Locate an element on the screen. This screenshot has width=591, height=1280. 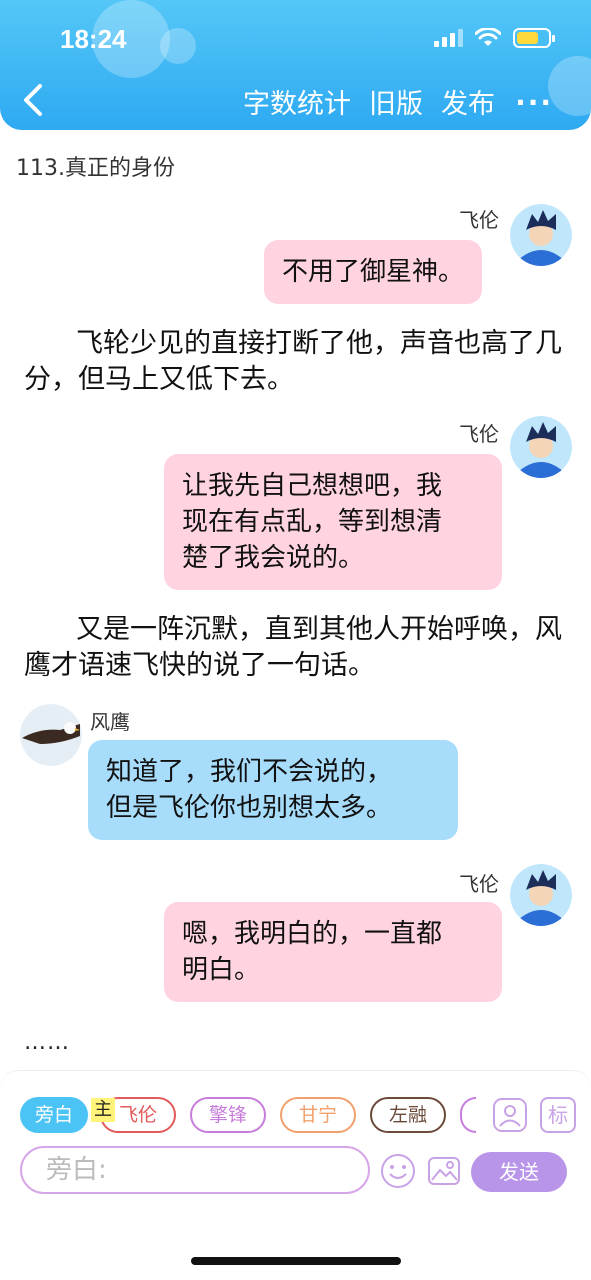
old-version-button: 旧版 is located at coordinates (396, 101).